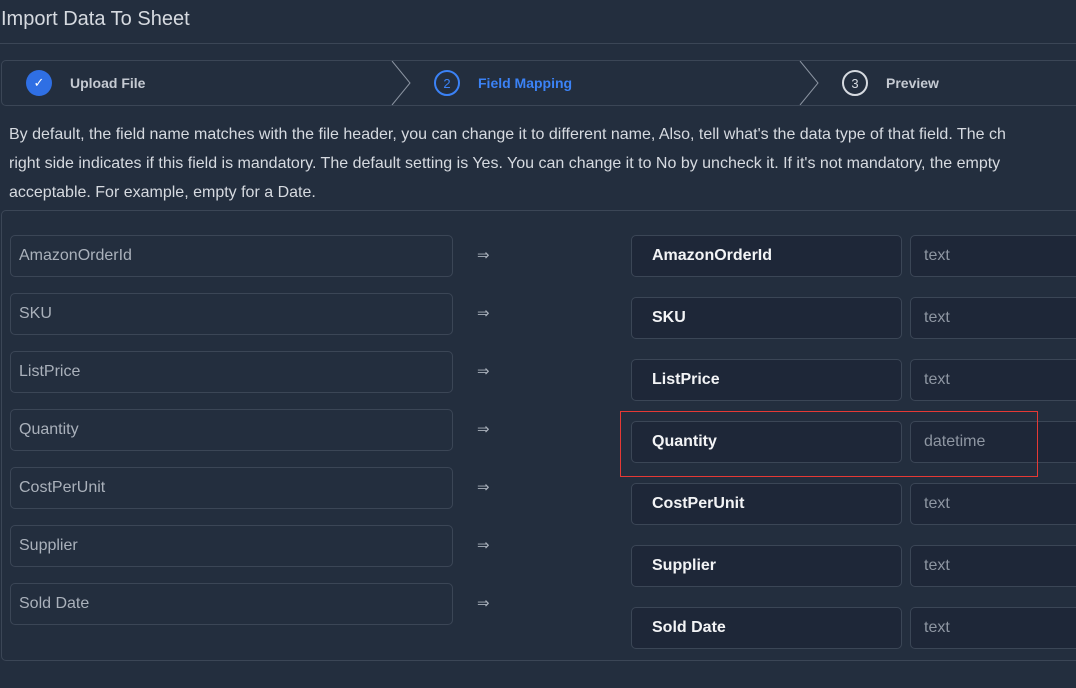 The image size is (1076, 688). I want to click on step-field-mapping: 2 Field Mapping, so click(503, 83).